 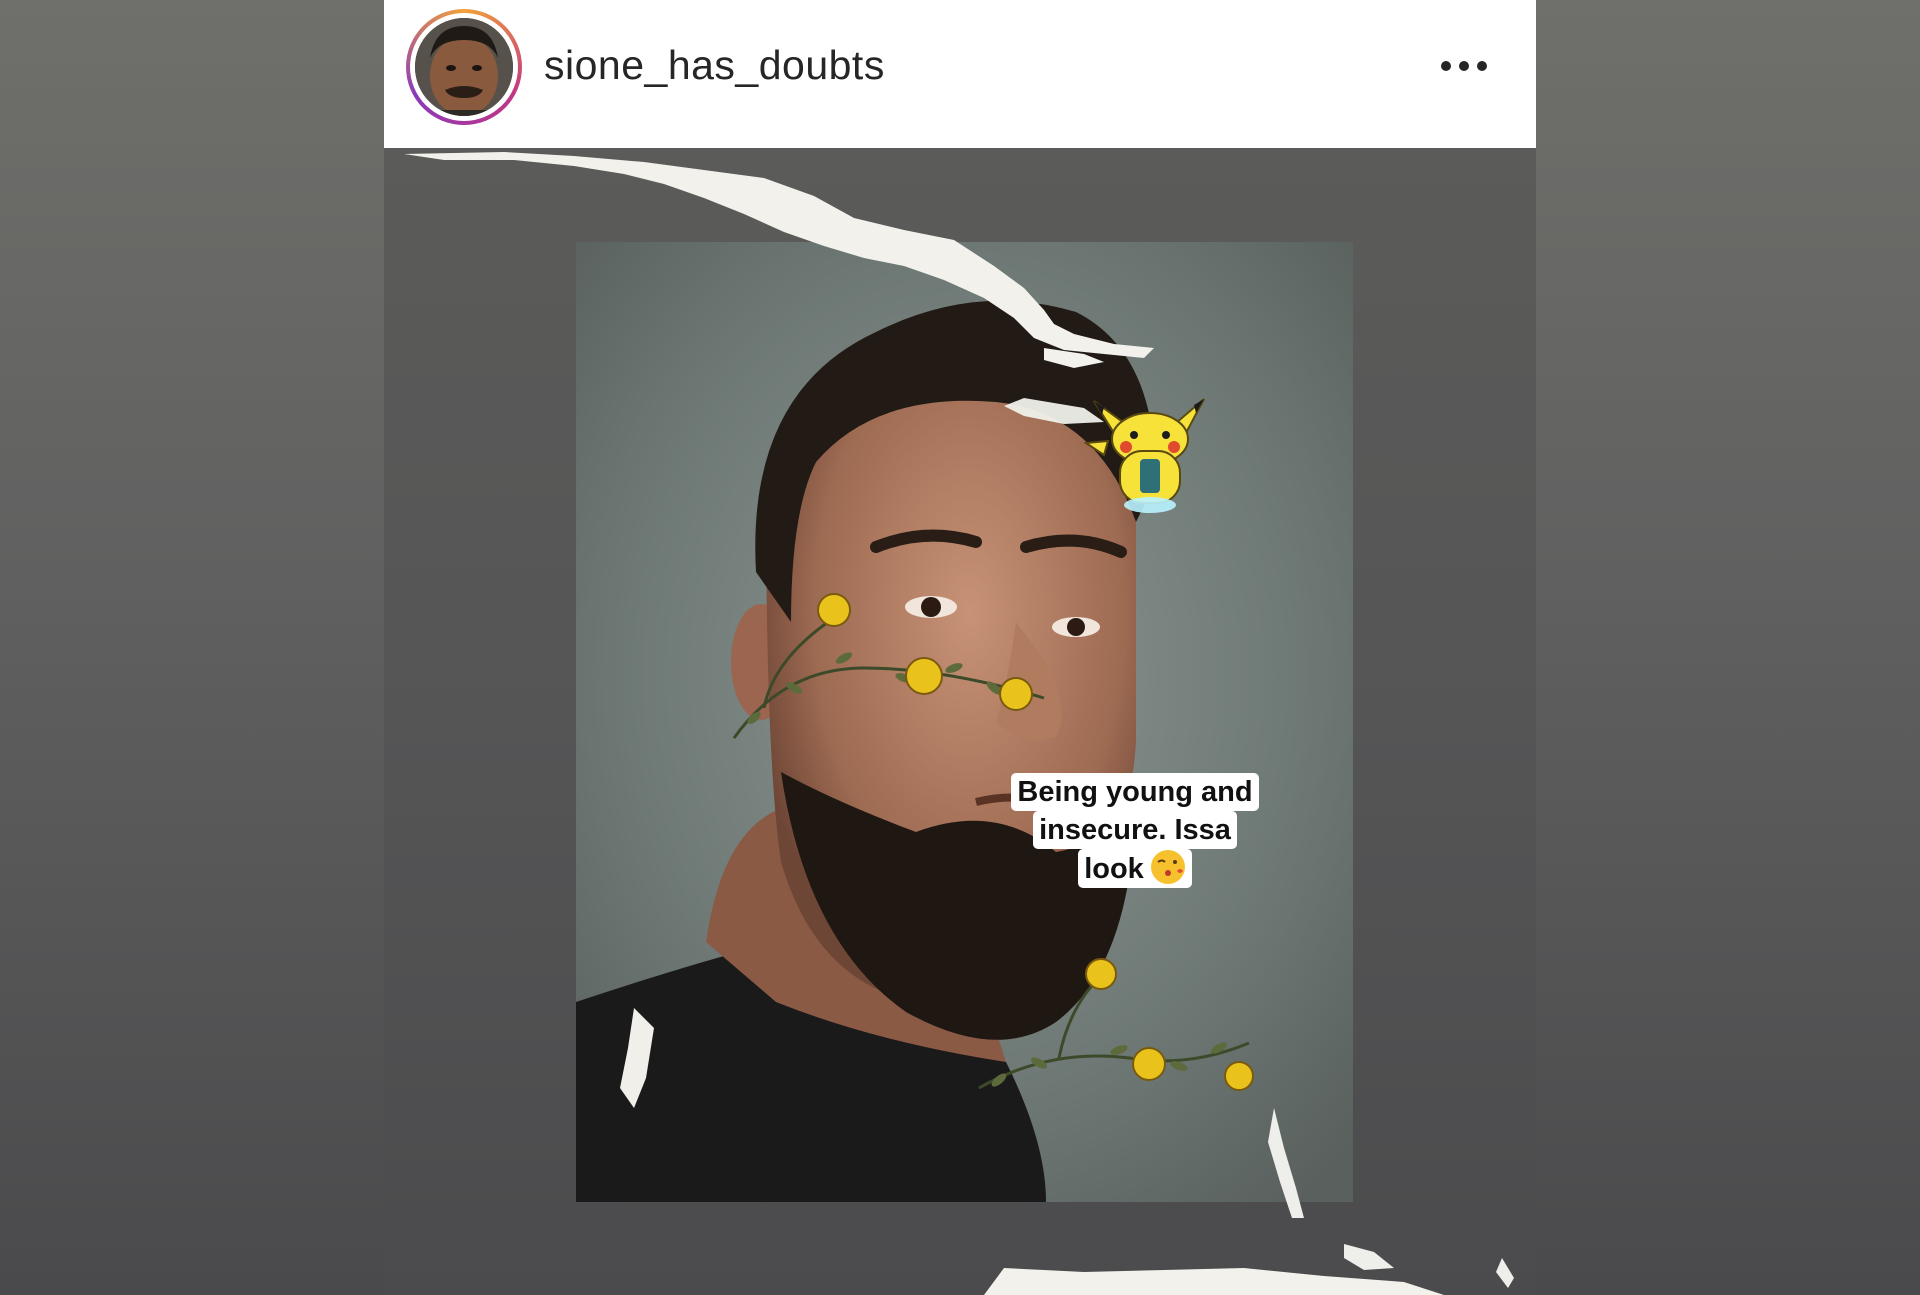 I want to click on username-link: sione_has_doubts, so click(x=714, y=65).